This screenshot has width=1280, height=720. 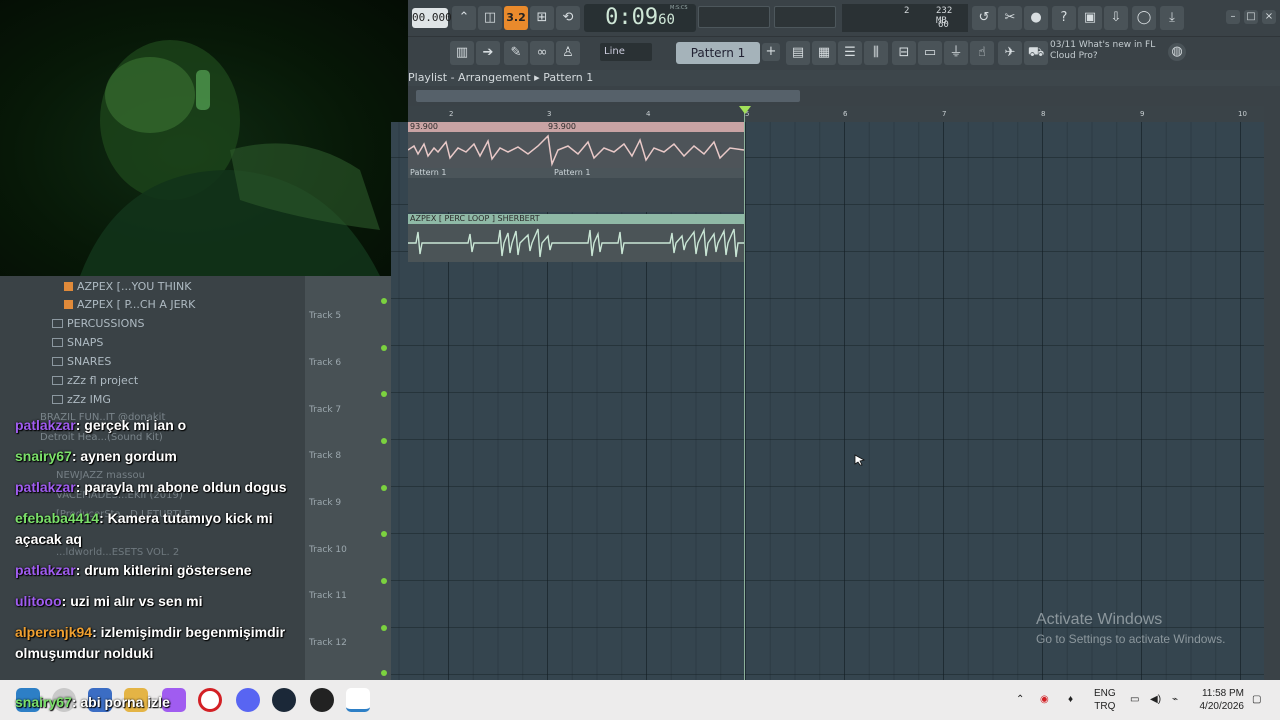 I want to click on input-language: ENG TRQ, so click(x=1105, y=700).